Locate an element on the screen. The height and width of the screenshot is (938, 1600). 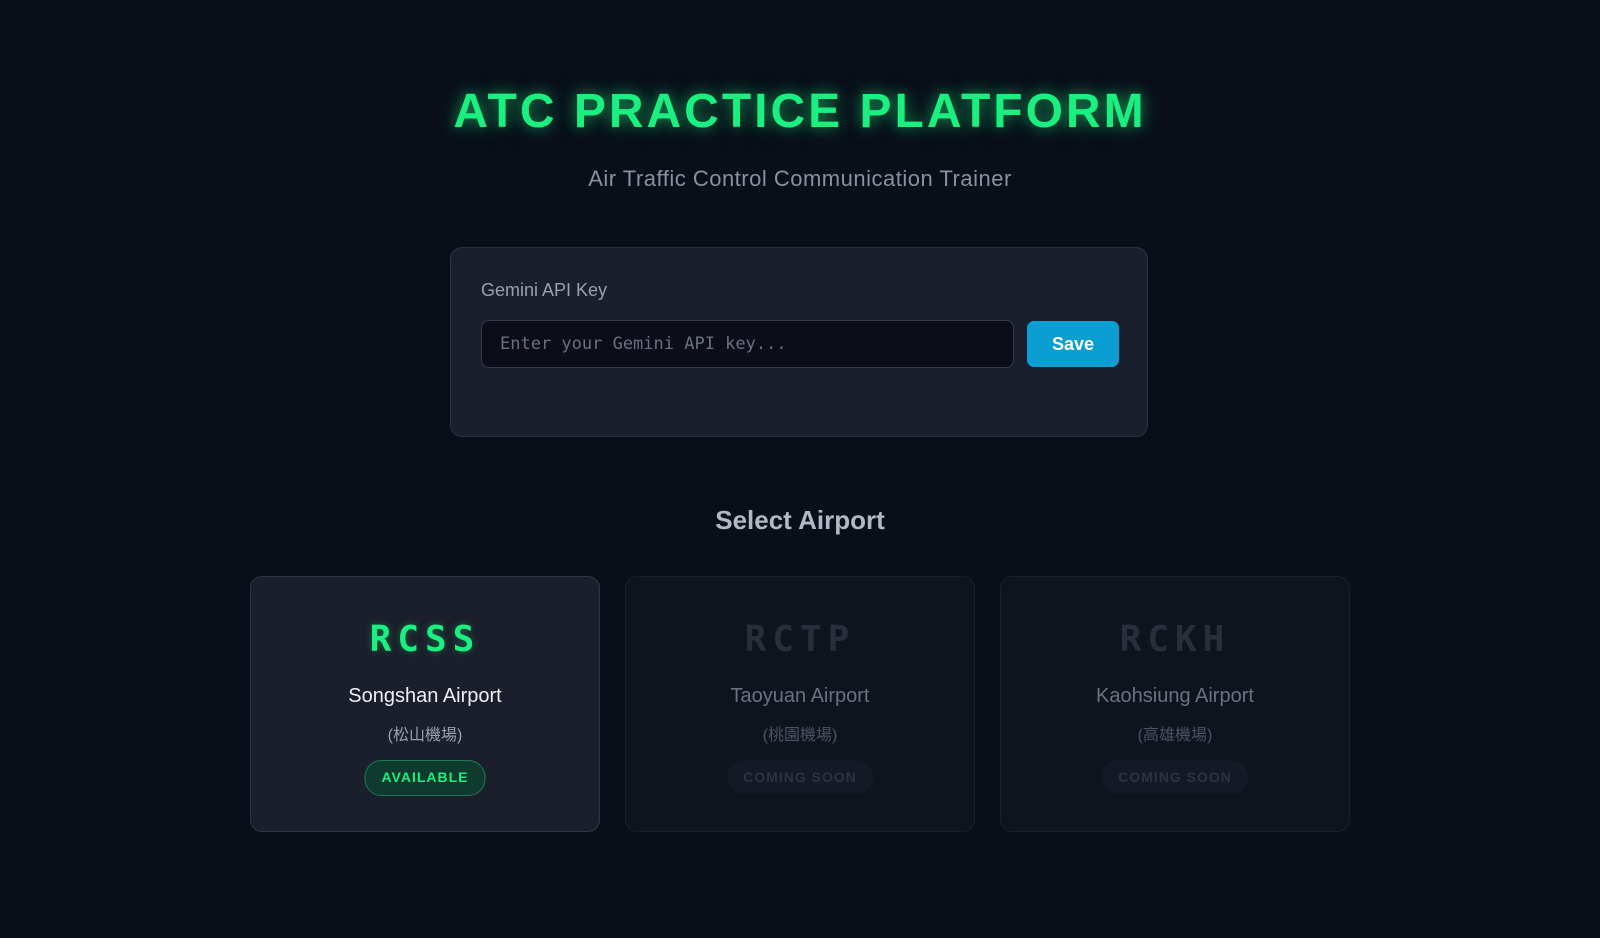
page-title: ATC PRACTICE PLATFORM is located at coordinates (800, 111).